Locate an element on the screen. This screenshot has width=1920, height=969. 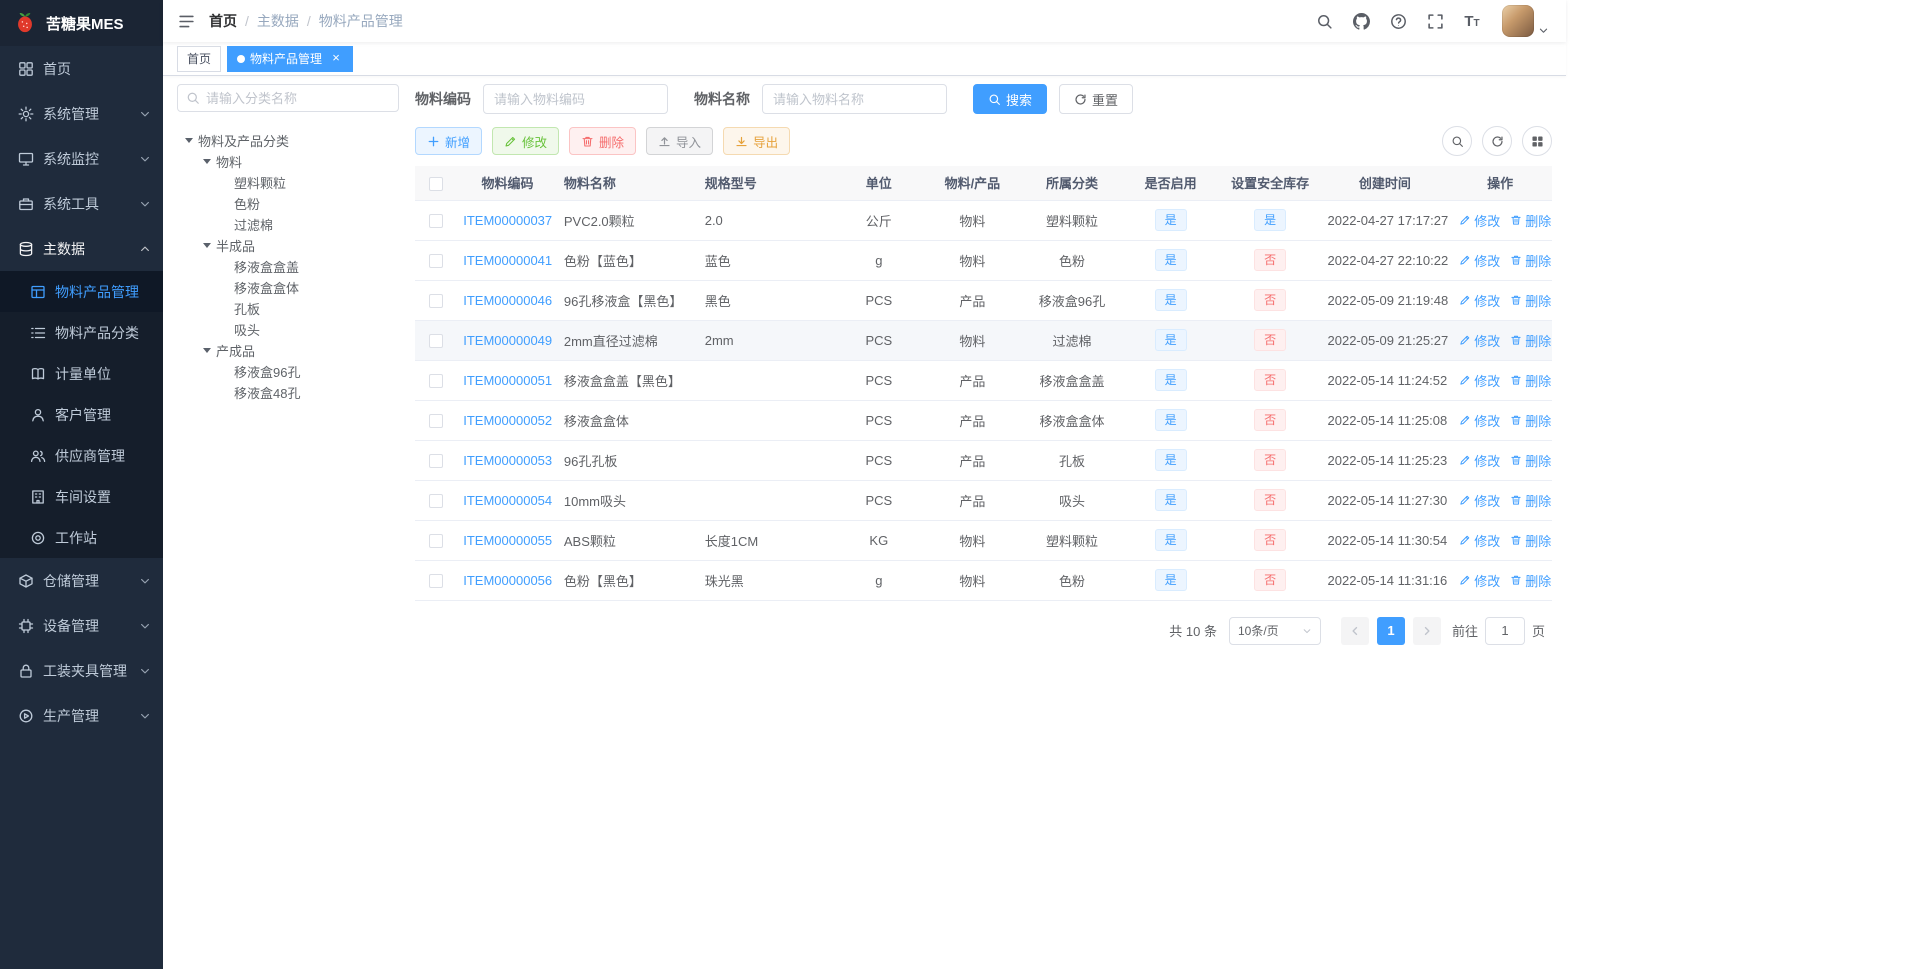
material-code-link: ITEM00000056 is located at coordinates (507, 580).